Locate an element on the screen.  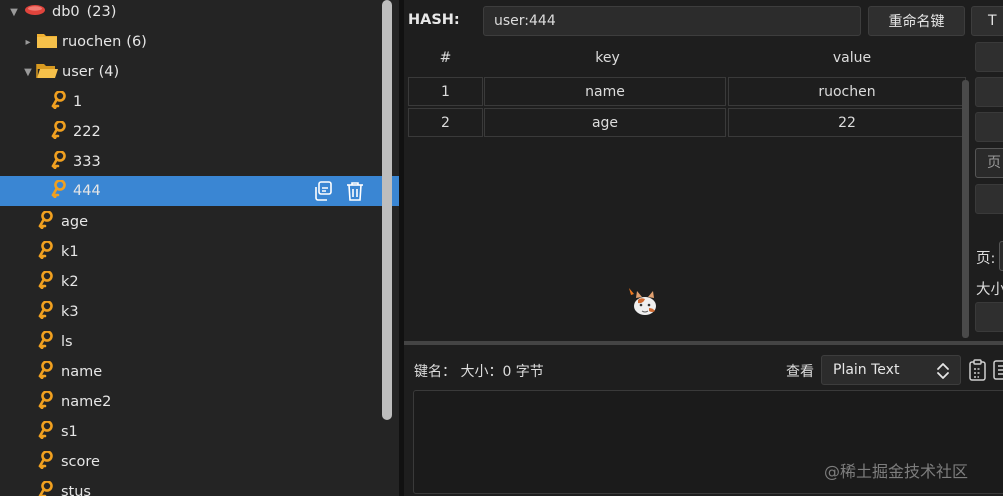
tree-key-row: k3 is located at coordinates (199, 312).